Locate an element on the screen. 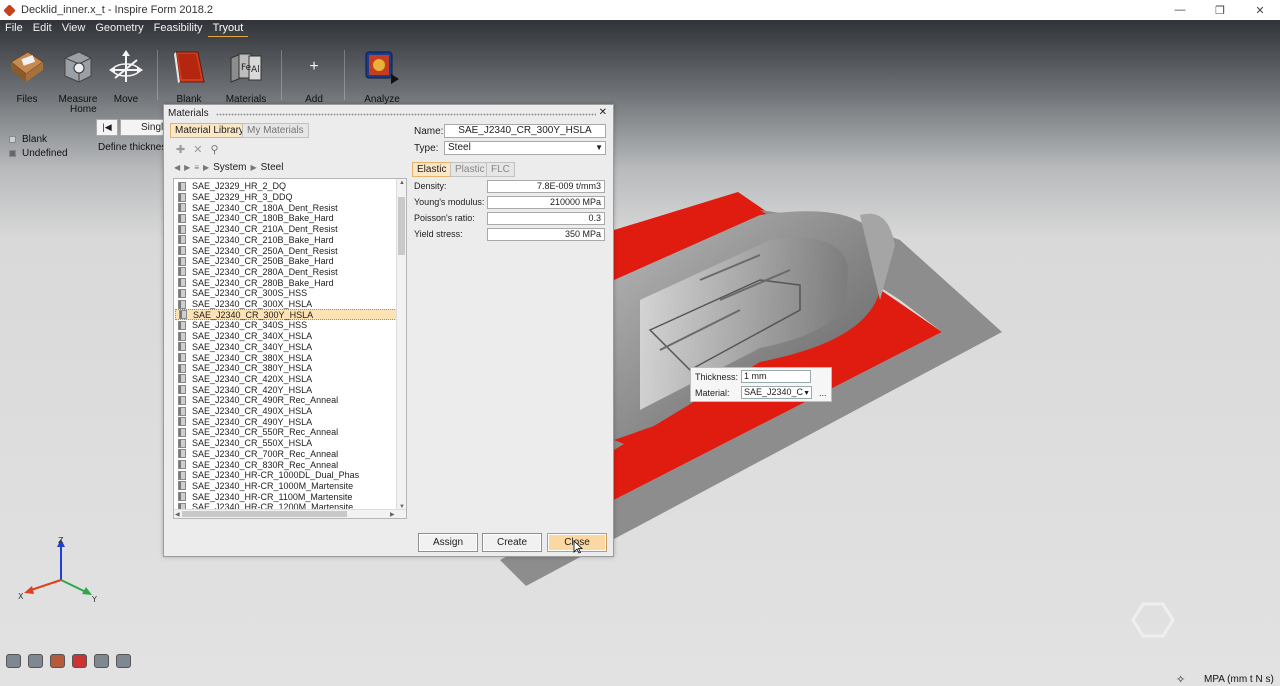 Image resolution: width=1280 pixels, height=686 pixels. files-tool: Files is located at coordinates (27, 76).